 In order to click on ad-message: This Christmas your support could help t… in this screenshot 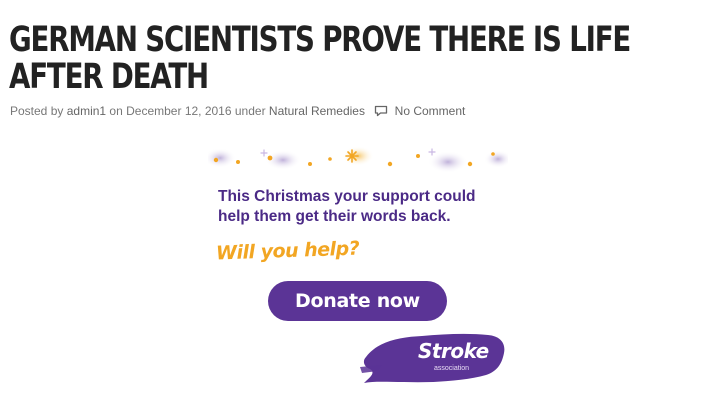, I will do `click(347, 206)`.